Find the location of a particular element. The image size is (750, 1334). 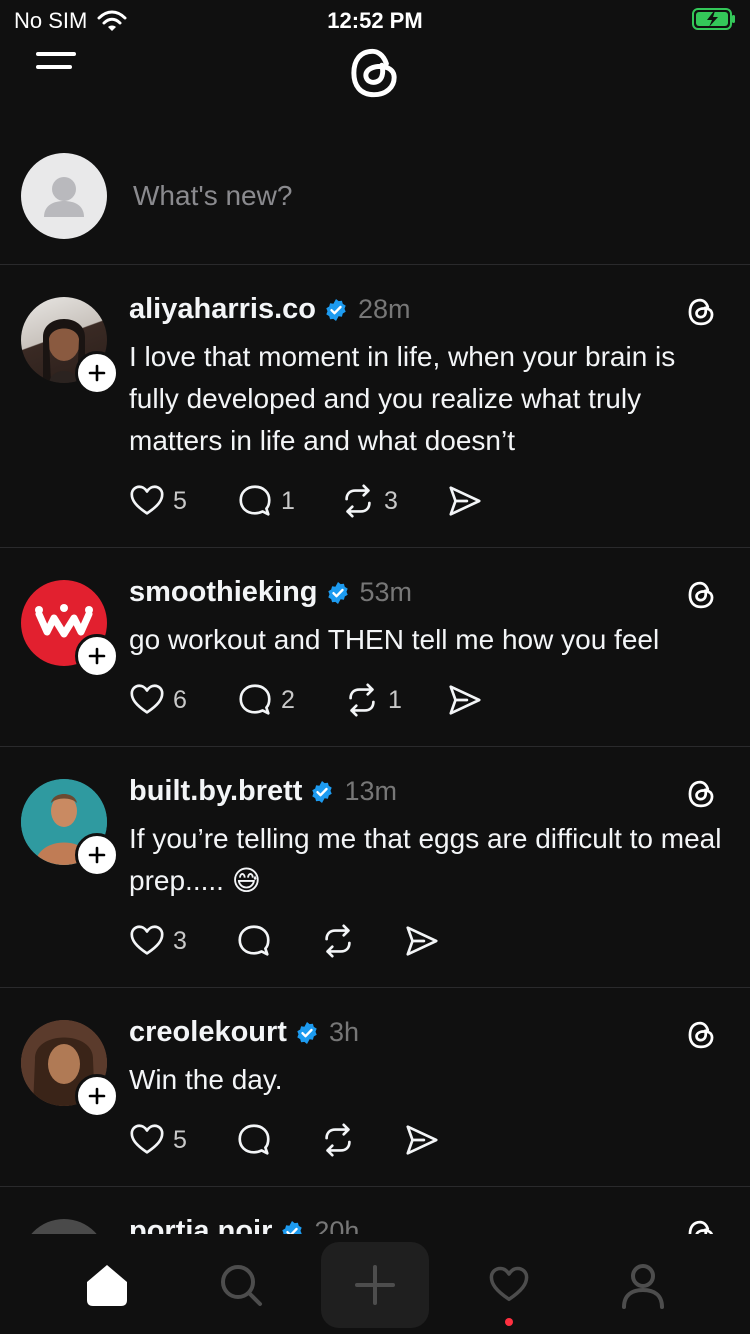

post-header: portia.noir 20h is located at coordinates (244, 1224).